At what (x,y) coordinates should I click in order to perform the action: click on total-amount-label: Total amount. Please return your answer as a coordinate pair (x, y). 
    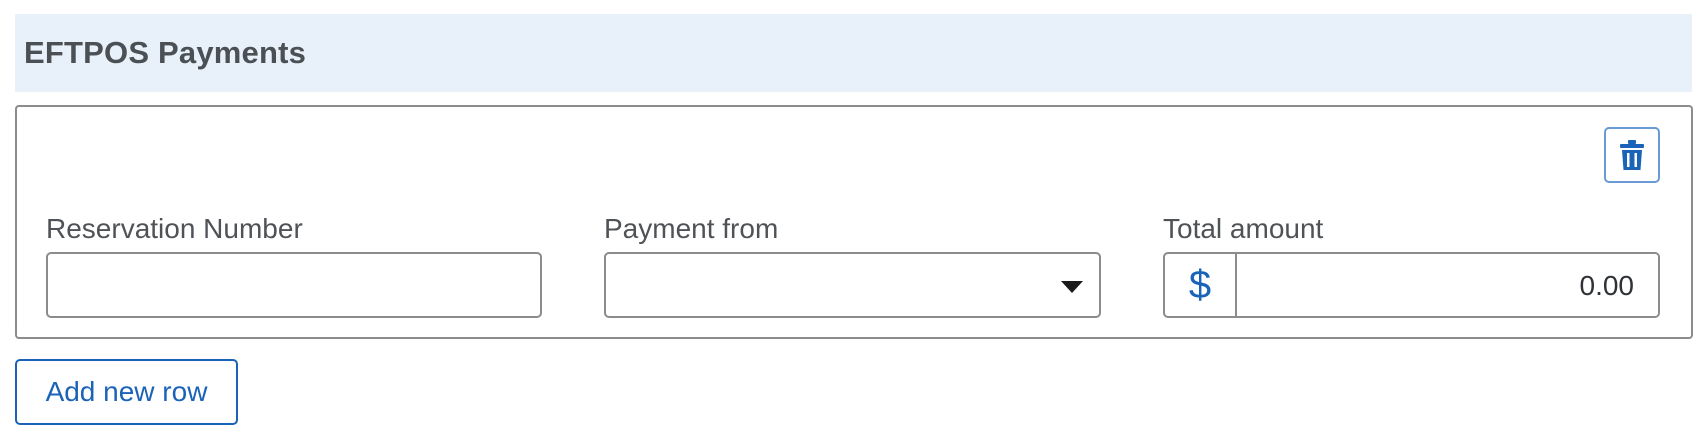
    Looking at the image, I should click on (1243, 228).